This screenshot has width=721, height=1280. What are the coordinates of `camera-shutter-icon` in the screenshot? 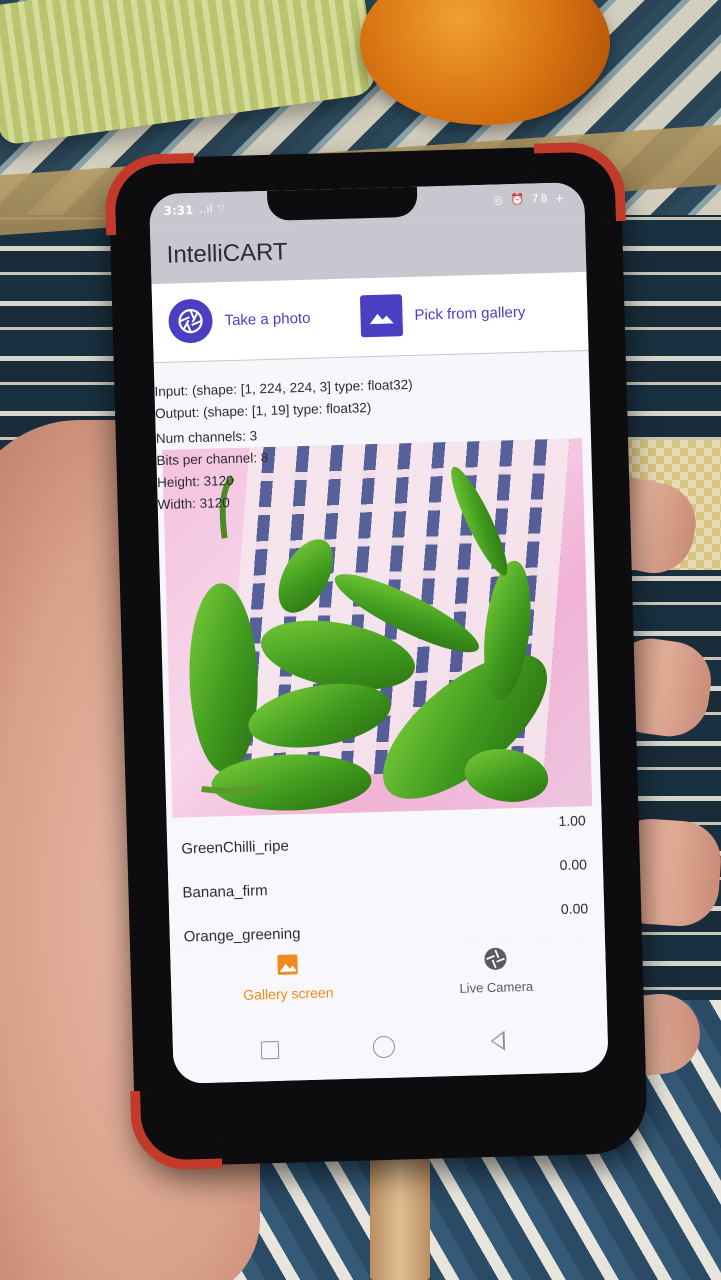 It's located at (190, 321).